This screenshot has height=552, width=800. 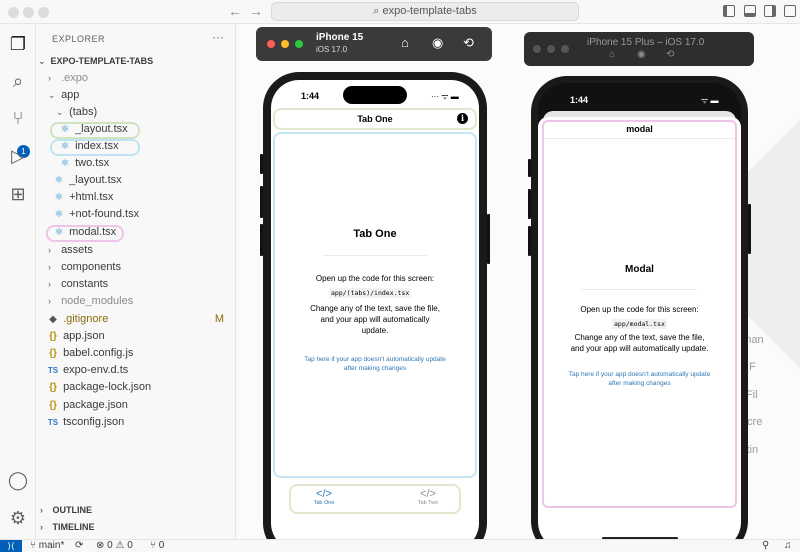 What do you see at coordinates (310, 96) in the screenshot?
I see `status-time: 1:44` at bounding box center [310, 96].